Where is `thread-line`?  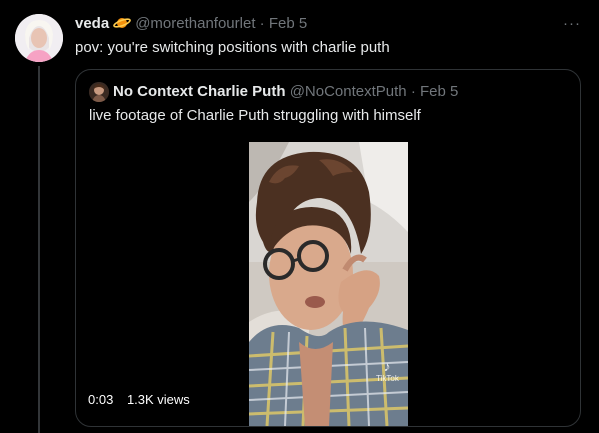 thread-line is located at coordinates (39, 249).